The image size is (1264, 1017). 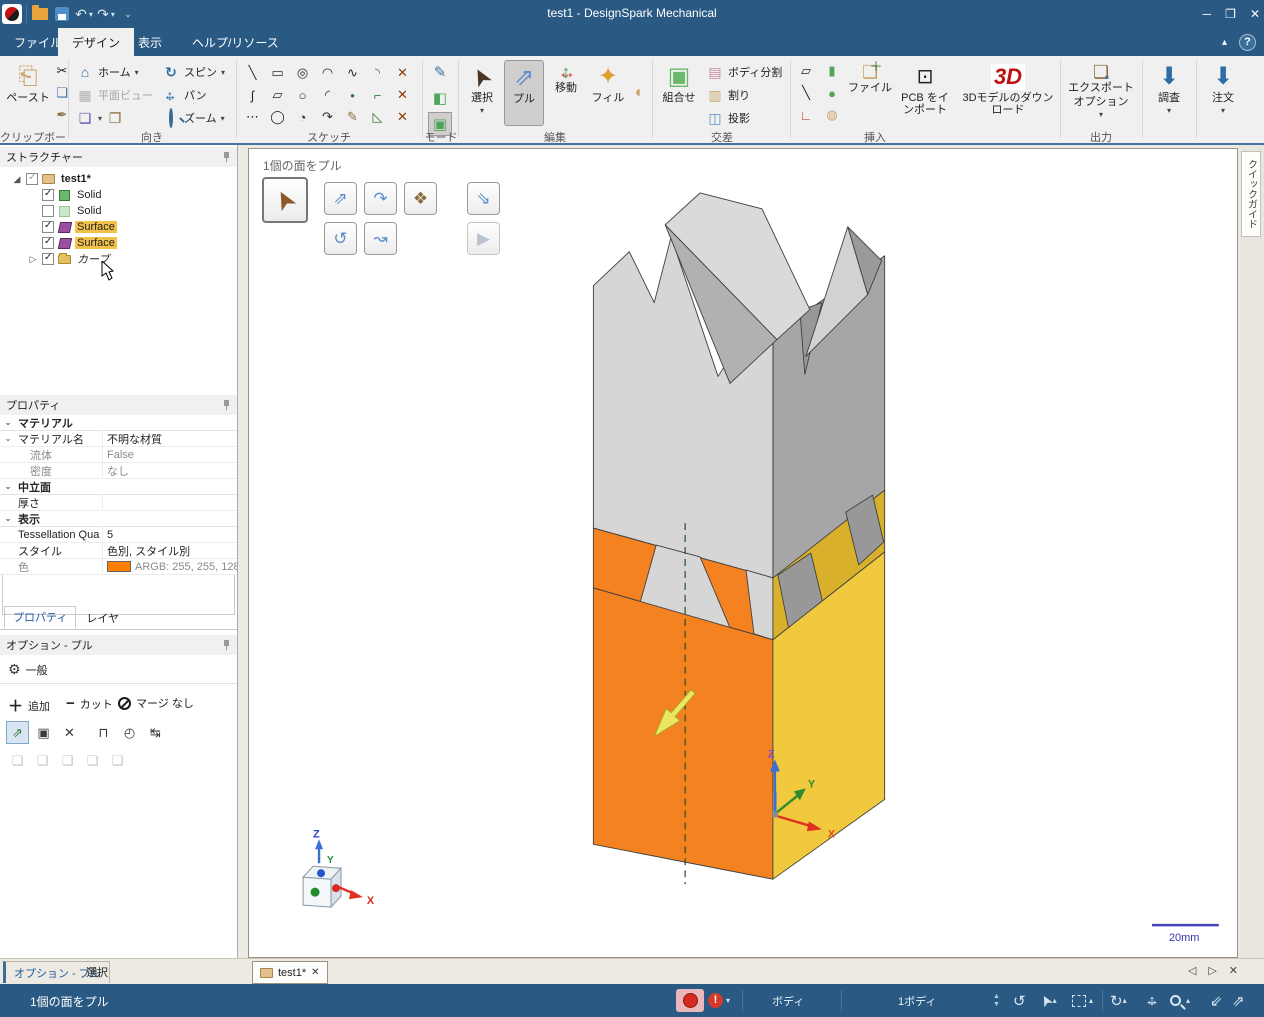 I want to click on insert-plane-button: ▱, so click(x=806, y=71).